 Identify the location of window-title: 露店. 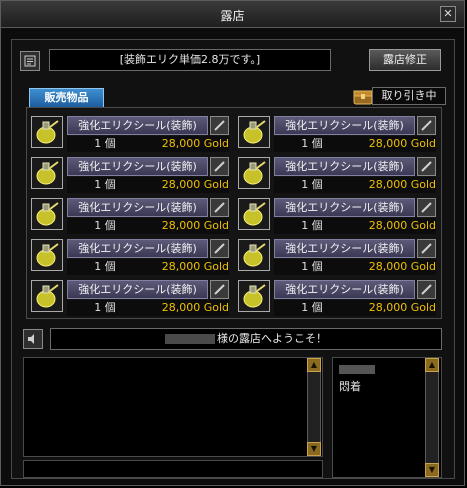
(232, 16).